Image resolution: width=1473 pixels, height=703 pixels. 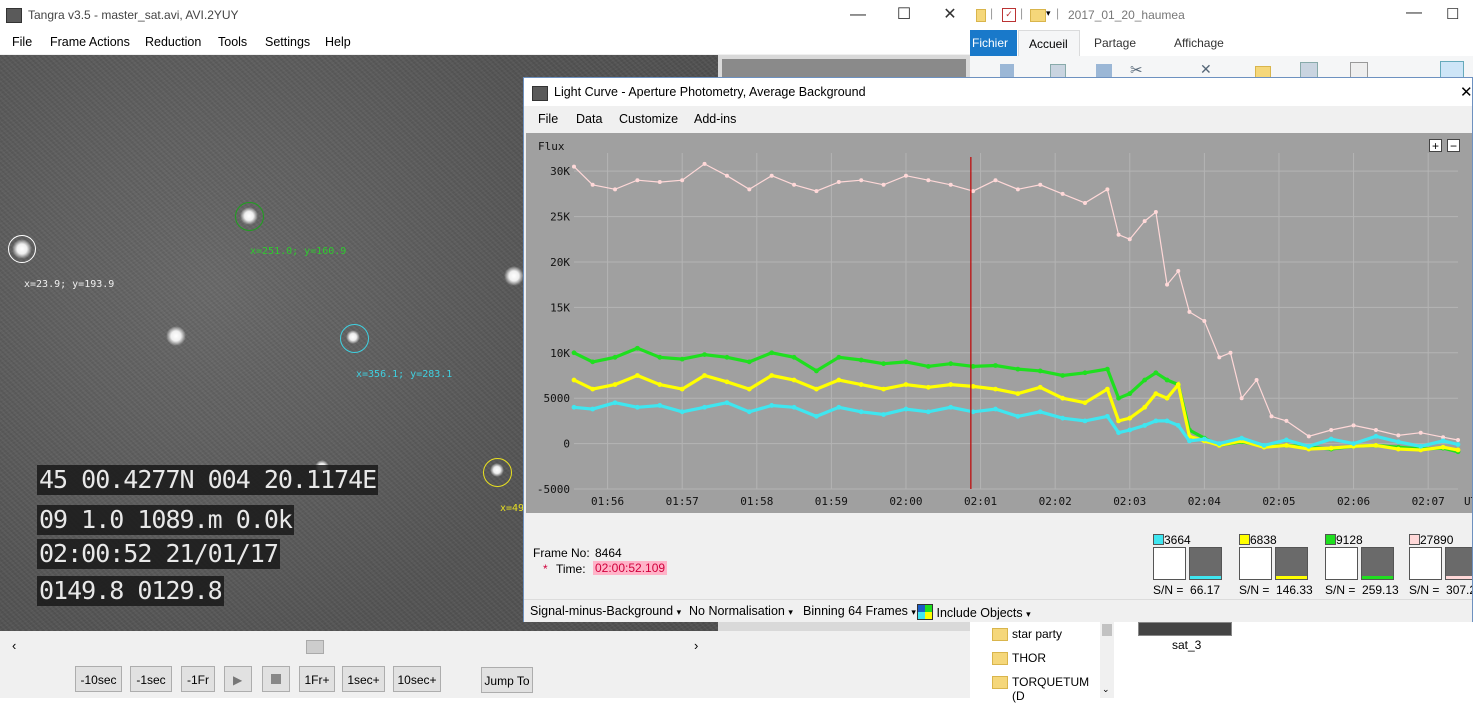 I want to click on include-objects-dropdown: Include Objects ▾, so click(x=974, y=612).